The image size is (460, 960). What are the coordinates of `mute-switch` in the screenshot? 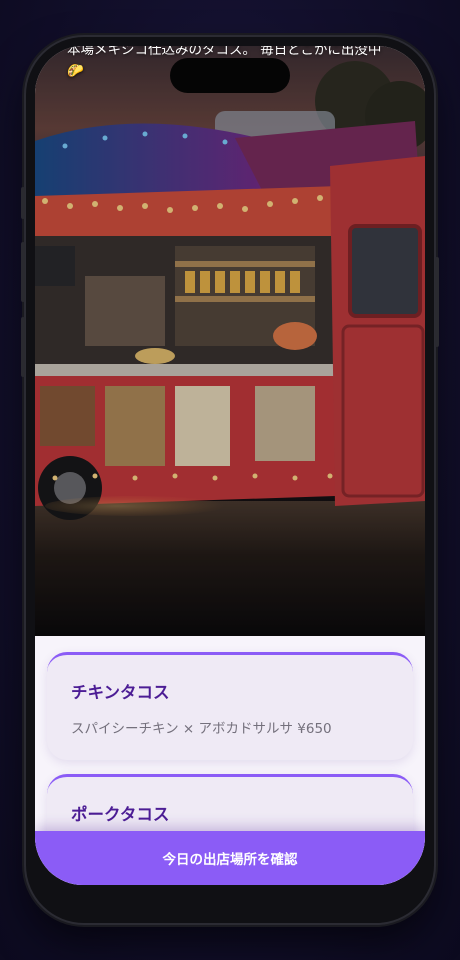 It's located at (23, 203).